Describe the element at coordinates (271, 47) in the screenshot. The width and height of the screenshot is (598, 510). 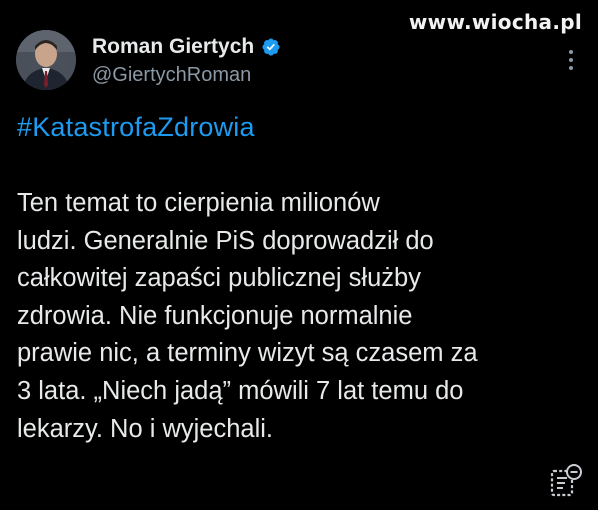
I see `verified-badge-icon` at that location.